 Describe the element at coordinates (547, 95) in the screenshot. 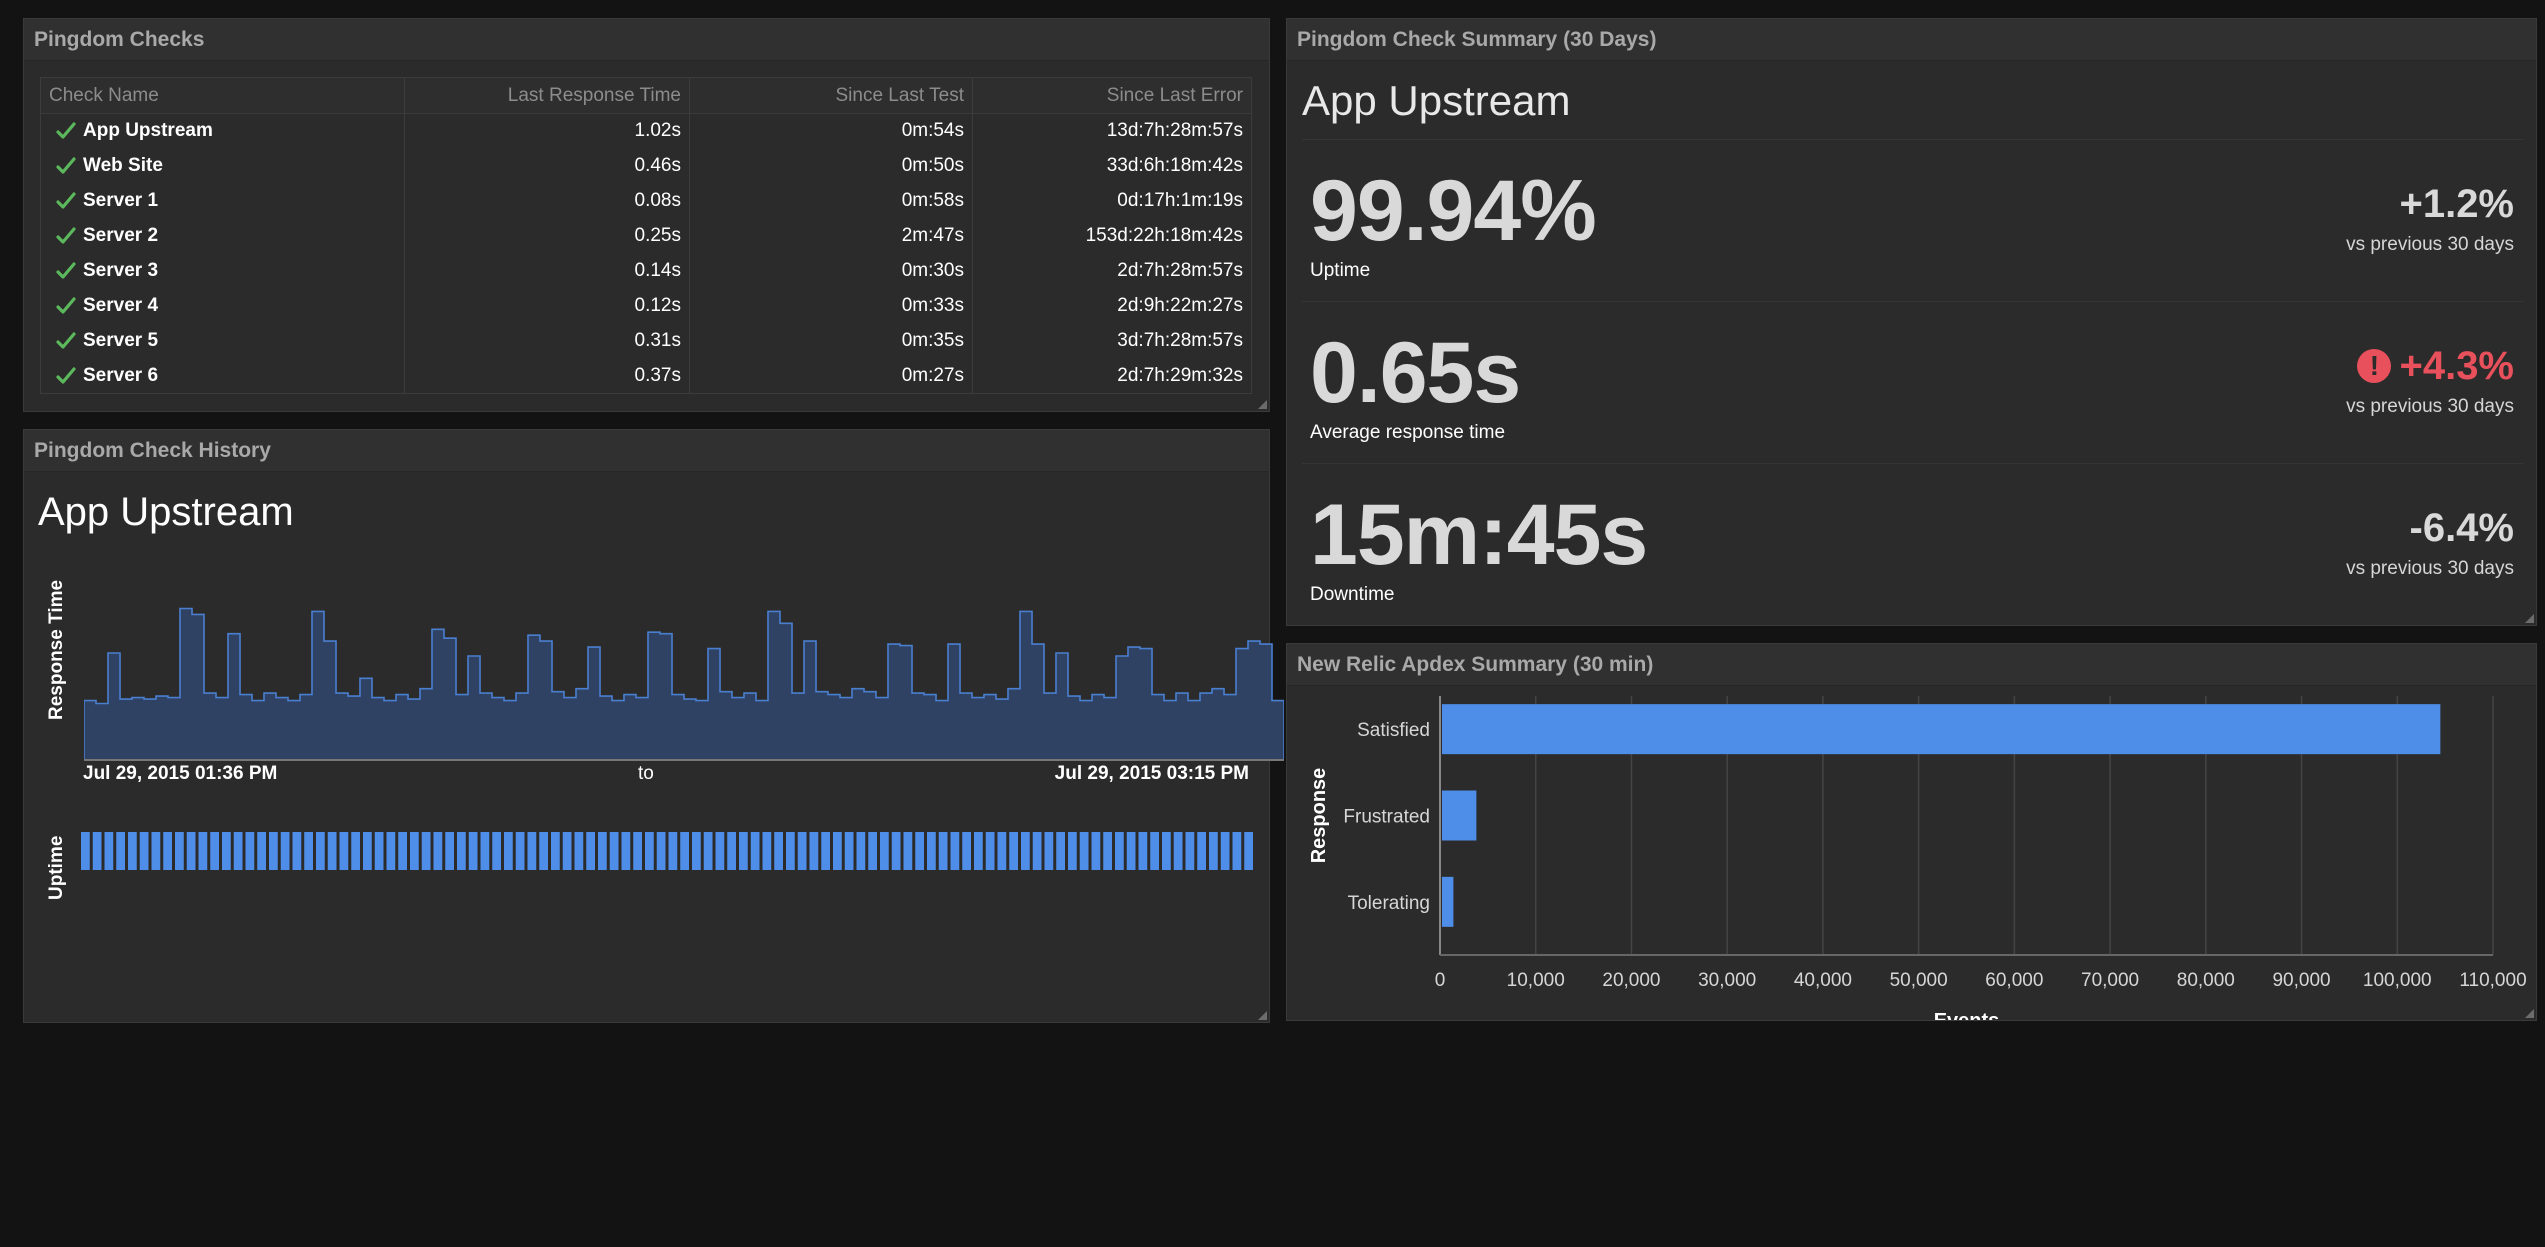

I see `column-header-last-response: Last Response Time` at that location.